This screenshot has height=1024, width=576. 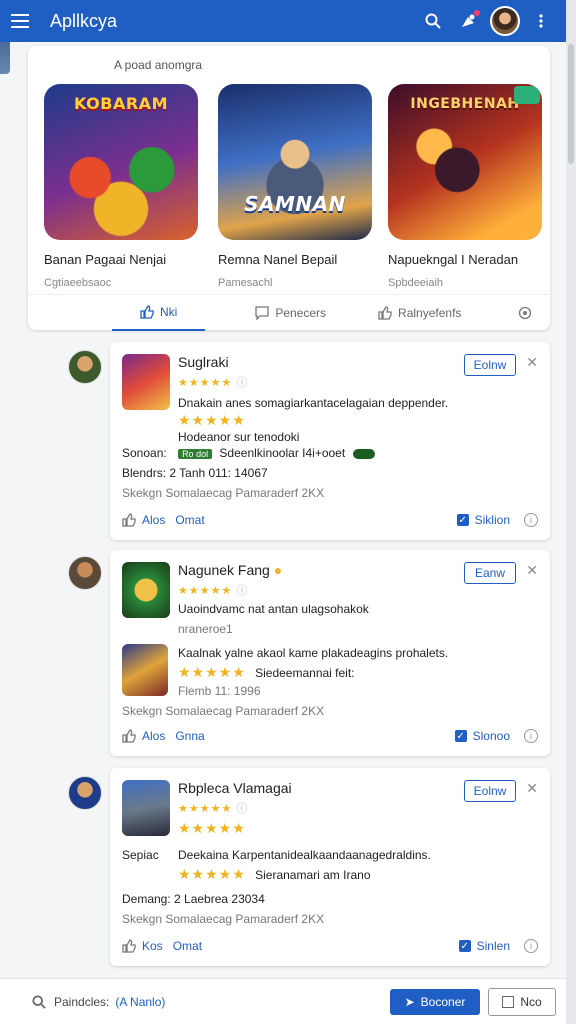 I want to click on game-art-title: KOBARAM, so click(x=121, y=103).